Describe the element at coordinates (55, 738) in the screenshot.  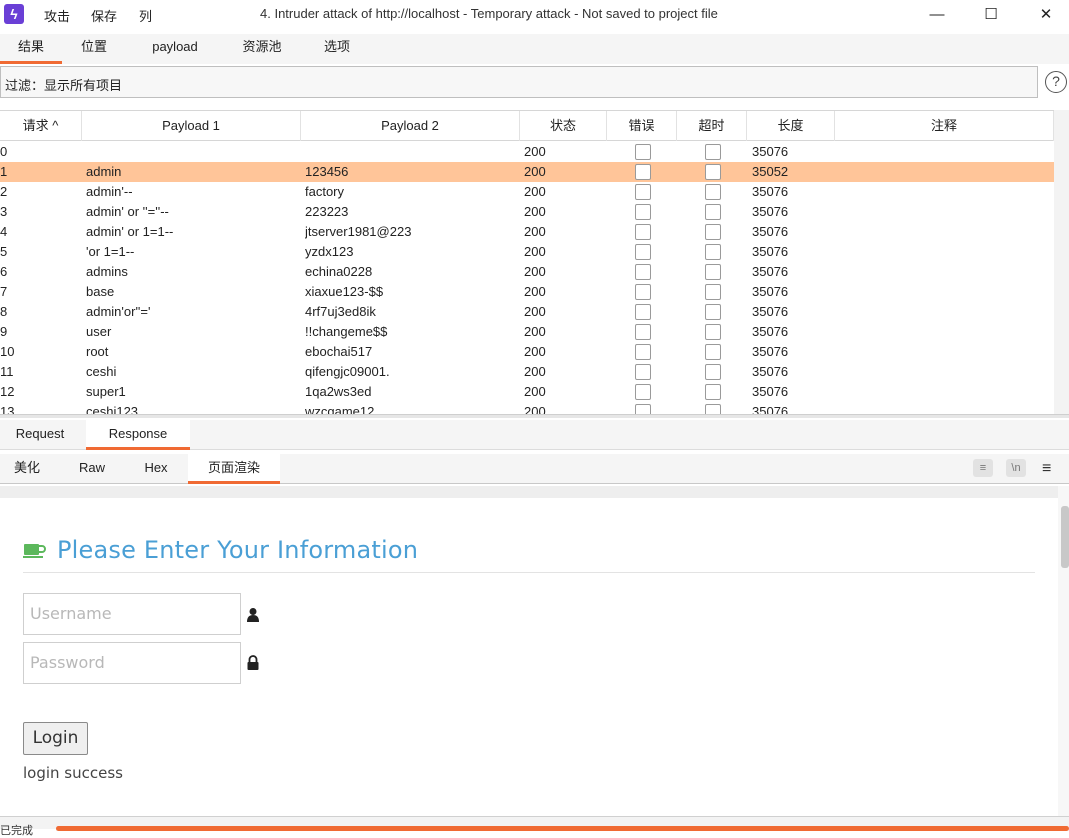
I see `login-button: Login` at that location.